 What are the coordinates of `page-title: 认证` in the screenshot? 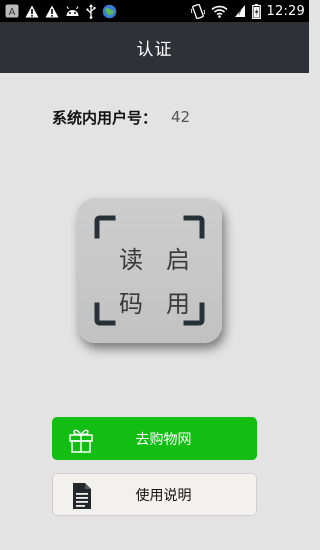 It's located at (154, 50).